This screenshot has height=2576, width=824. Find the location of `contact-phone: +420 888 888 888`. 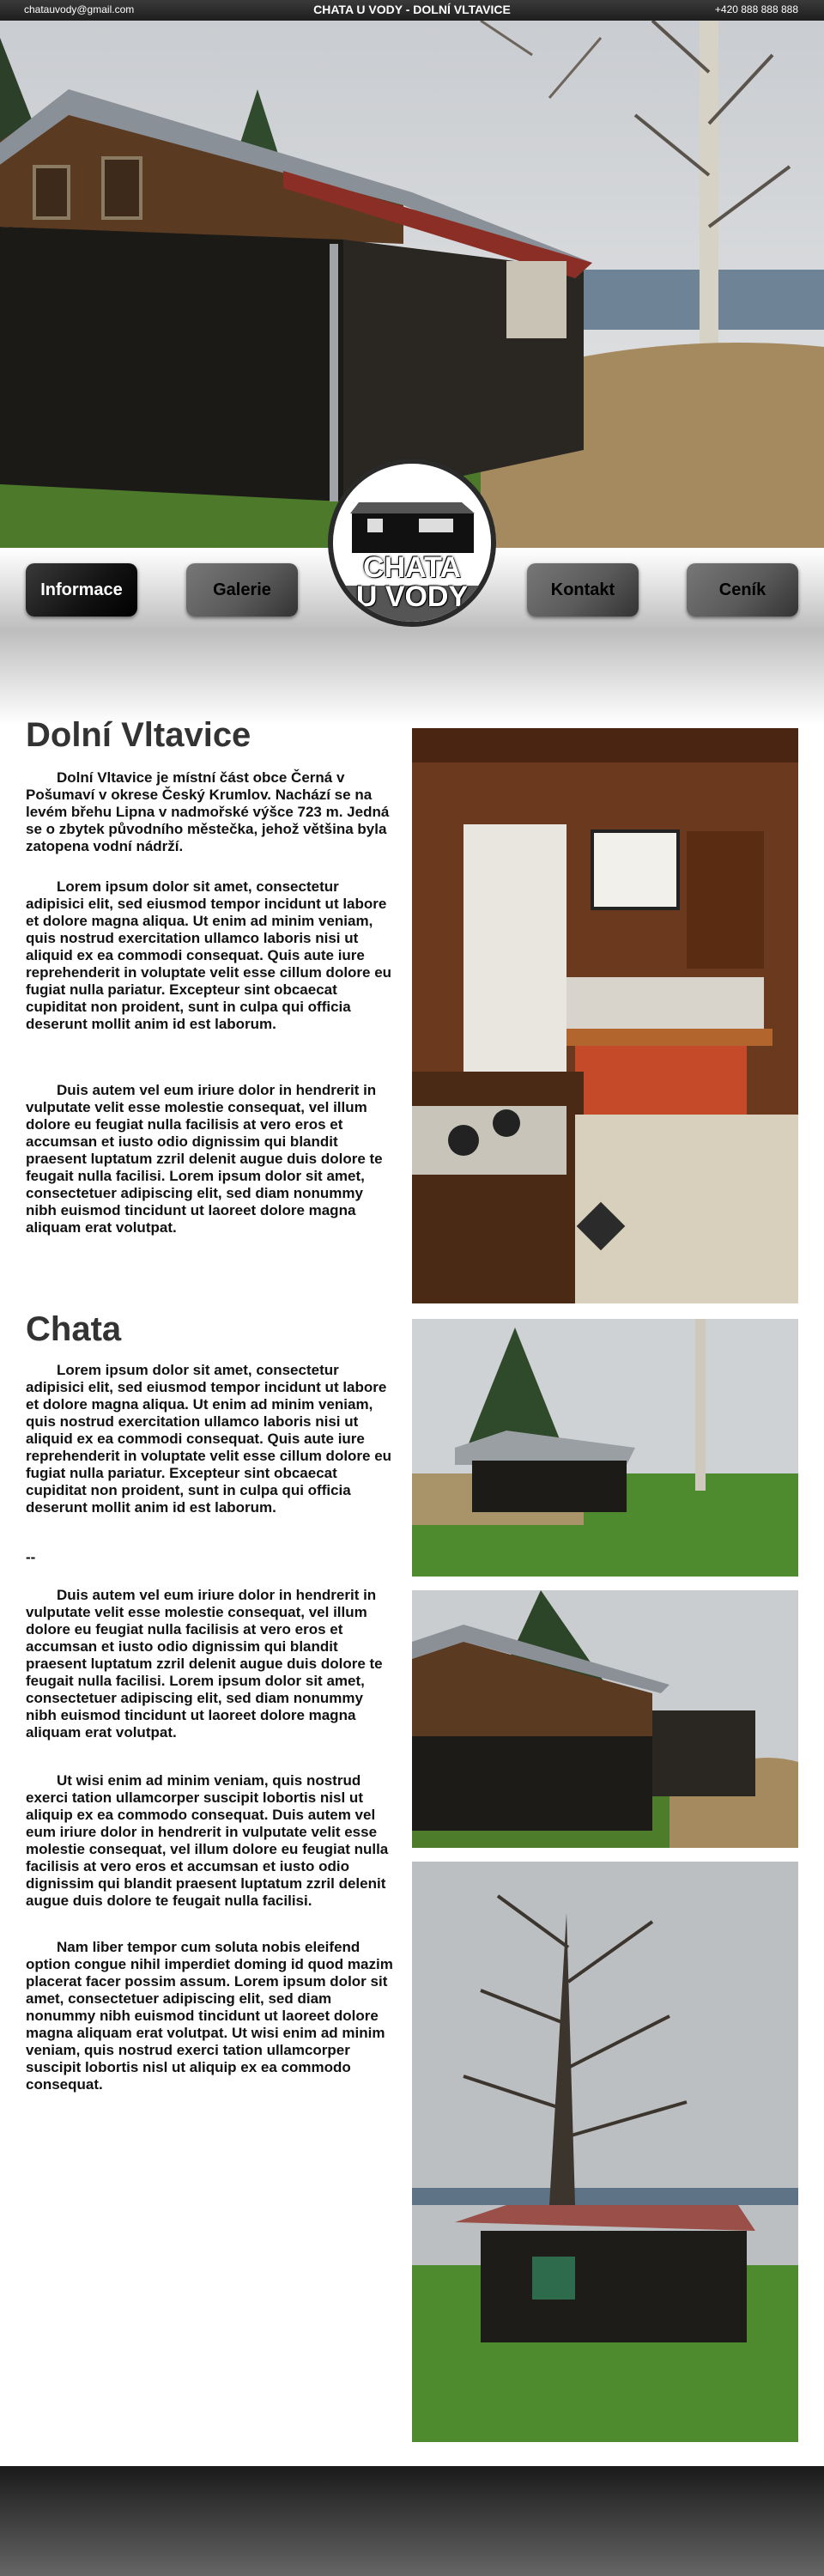

contact-phone: +420 888 888 888 is located at coordinates (756, 9).